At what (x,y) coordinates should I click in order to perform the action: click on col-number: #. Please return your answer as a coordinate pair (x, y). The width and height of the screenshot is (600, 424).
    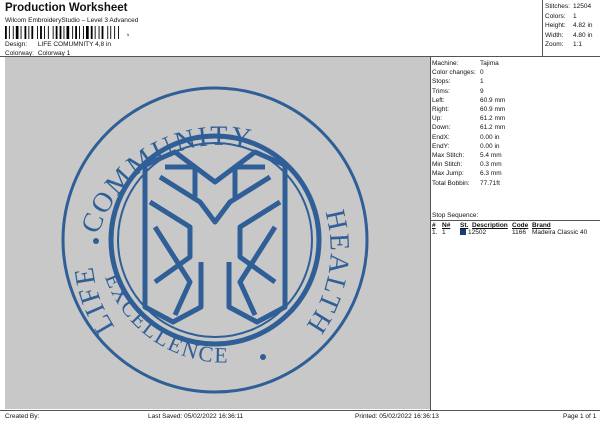
    Looking at the image, I should click on (434, 225).